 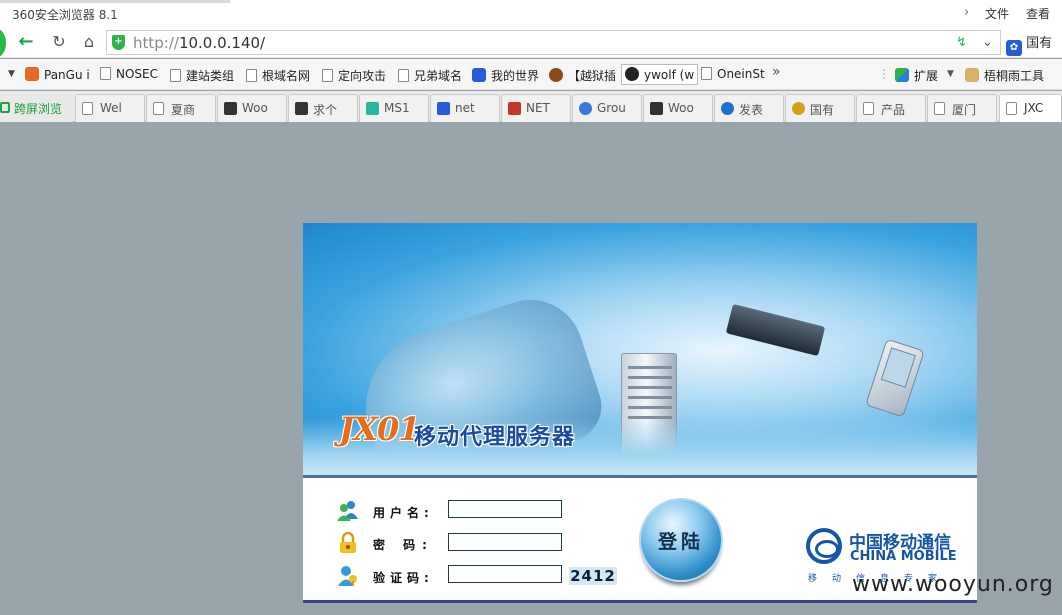 What do you see at coordinates (118, 42) in the screenshot?
I see `security-shield-icon: +` at bounding box center [118, 42].